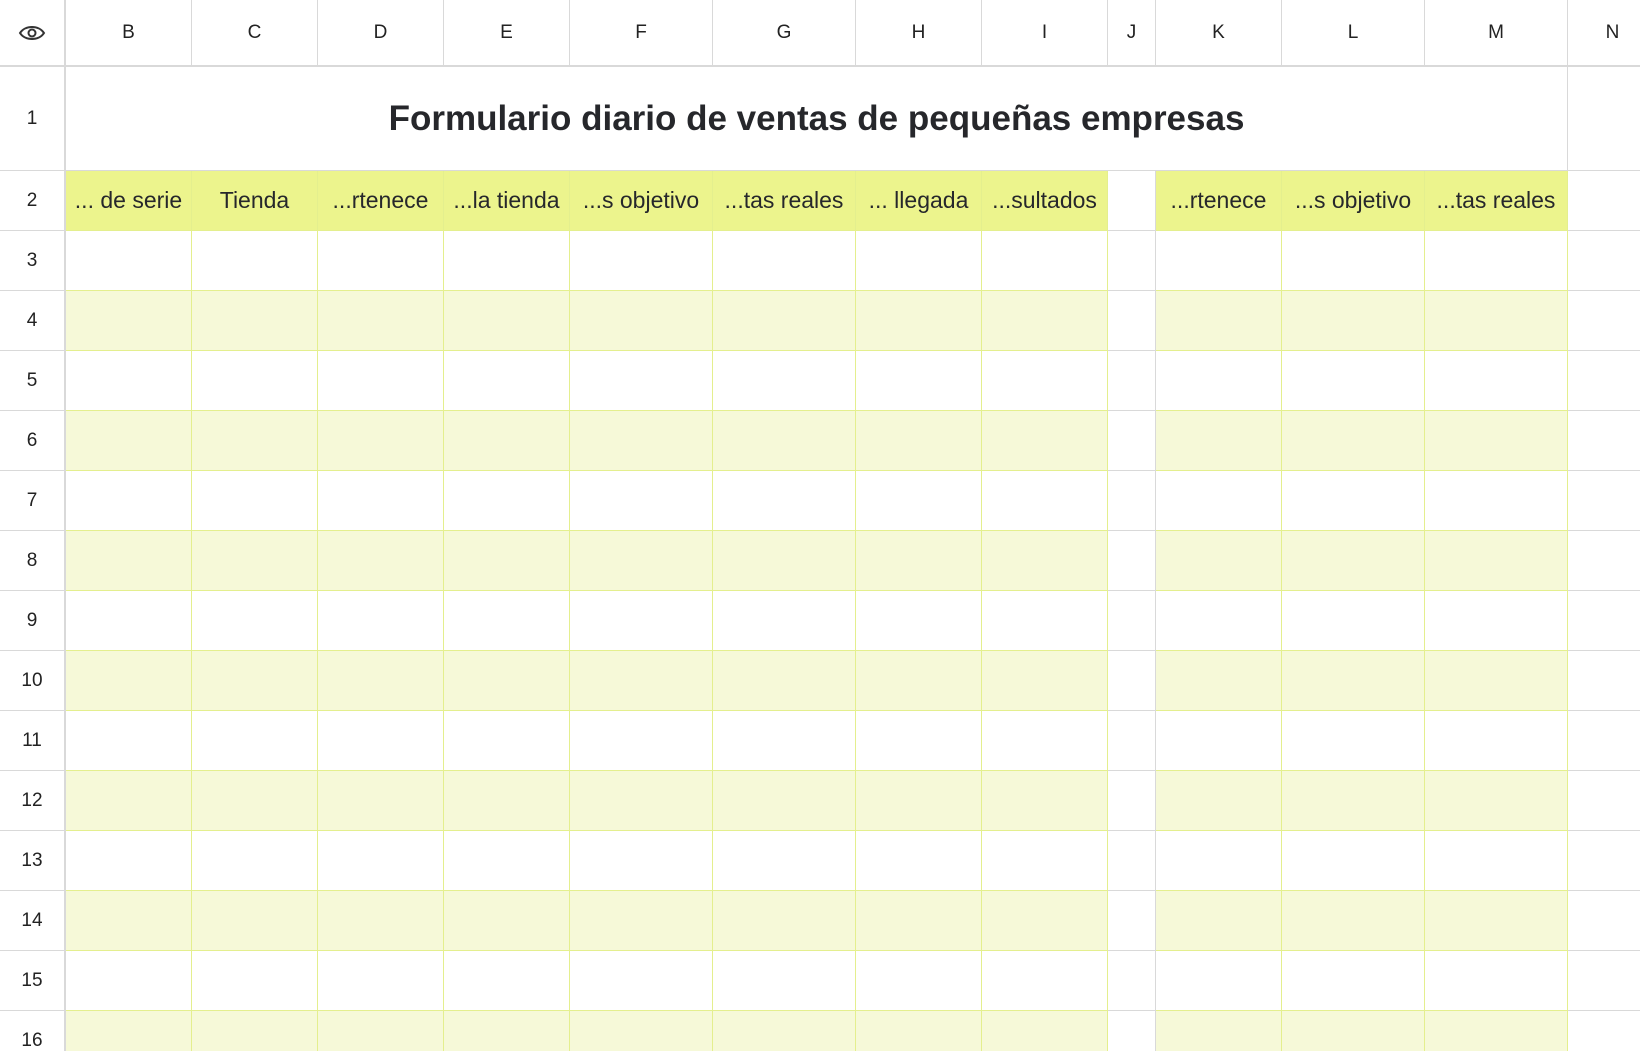 The height and width of the screenshot is (1051, 1640). Describe the element at coordinates (381, 861) in the screenshot. I see `cell-d13` at that location.